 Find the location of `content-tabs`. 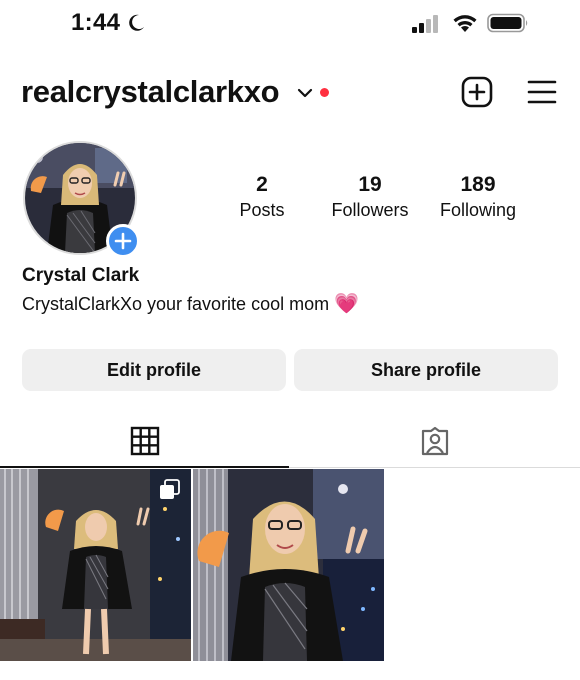

content-tabs is located at coordinates (290, 441).